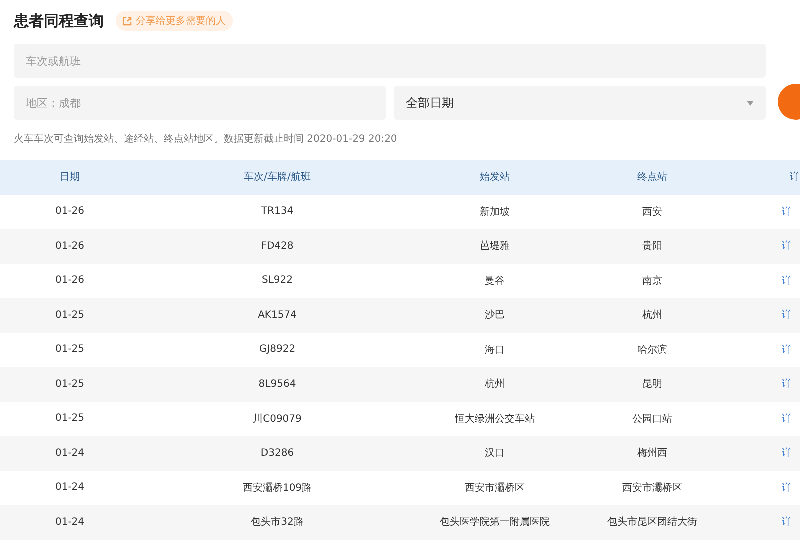  What do you see at coordinates (495, 247) in the screenshot?
I see `table-cell-text: 芭堤雅` at bounding box center [495, 247].